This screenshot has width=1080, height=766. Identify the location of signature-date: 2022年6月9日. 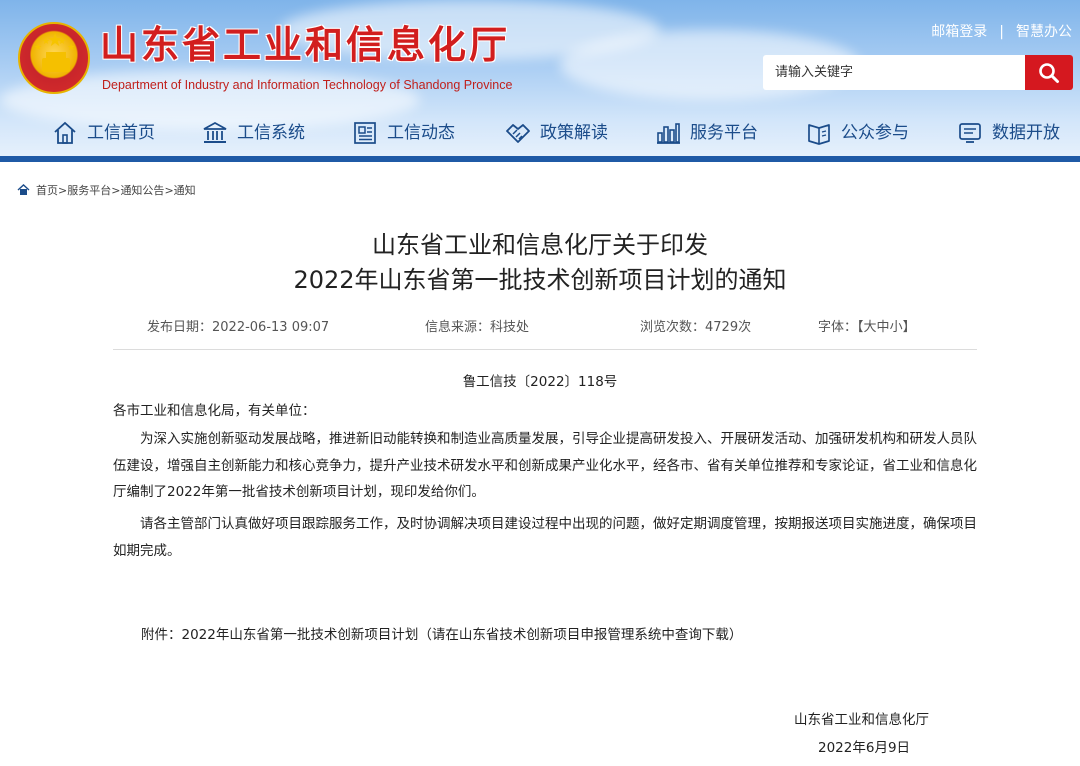
(864, 748).